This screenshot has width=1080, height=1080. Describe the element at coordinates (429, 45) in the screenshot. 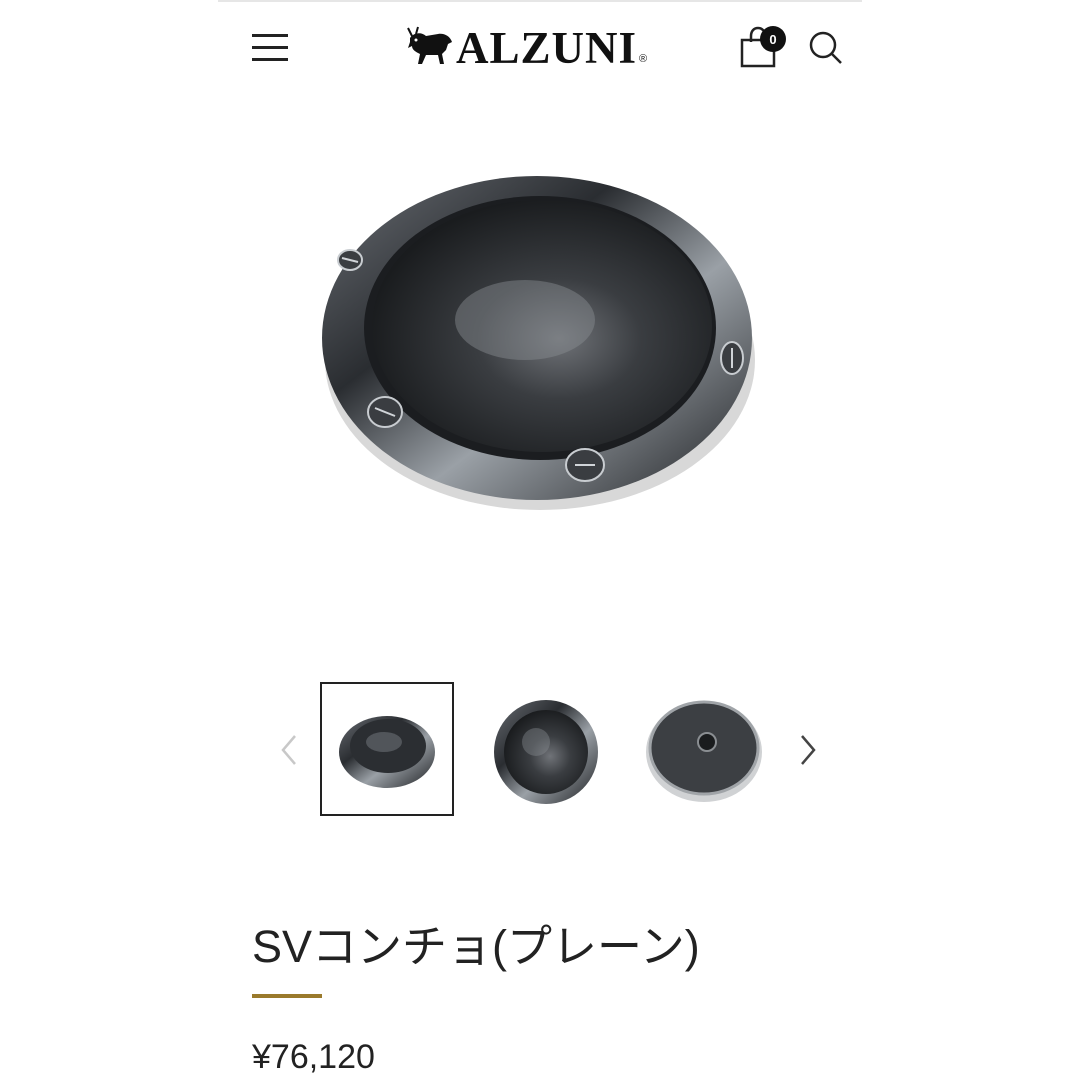

I see `bull-logo-icon` at that location.